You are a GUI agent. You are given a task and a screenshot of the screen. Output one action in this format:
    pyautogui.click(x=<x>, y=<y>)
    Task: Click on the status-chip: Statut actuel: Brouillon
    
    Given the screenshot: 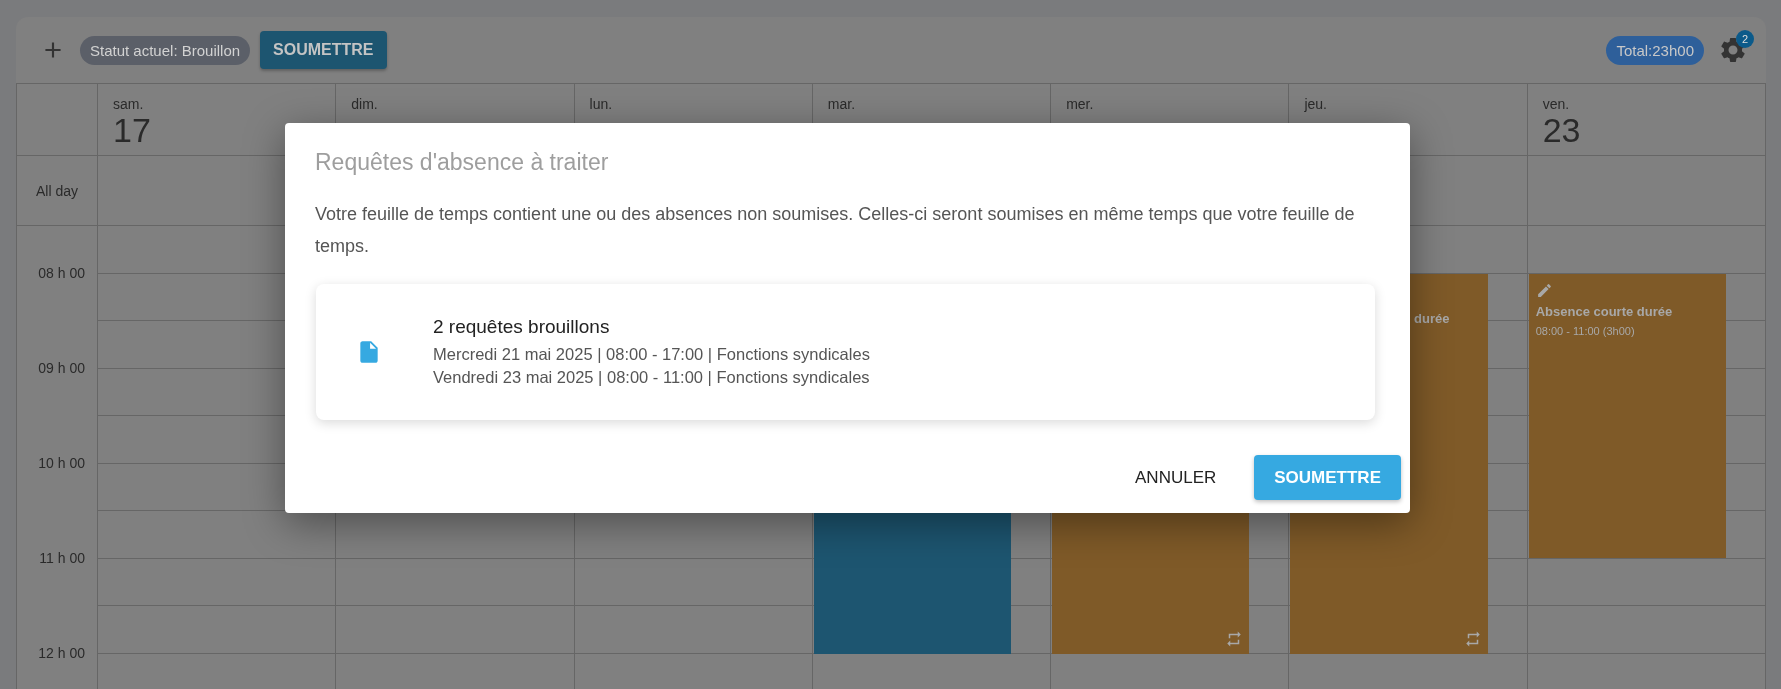 What is the action you would take?
    pyautogui.click(x=165, y=50)
    